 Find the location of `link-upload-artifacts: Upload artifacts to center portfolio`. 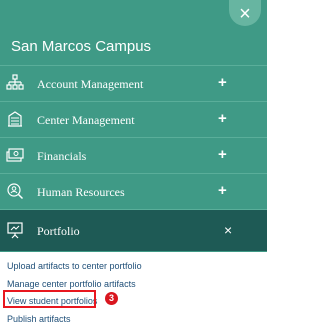

link-upload-artifacts: Upload artifacts to center portfolio is located at coordinates (74, 266).